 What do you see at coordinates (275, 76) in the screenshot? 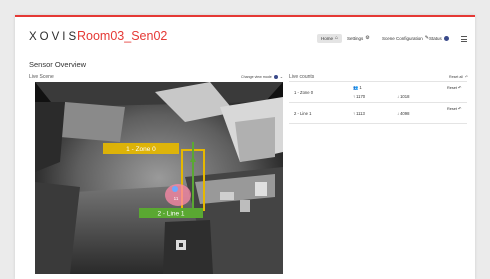
I see `view-mode-icon` at bounding box center [275, 76].